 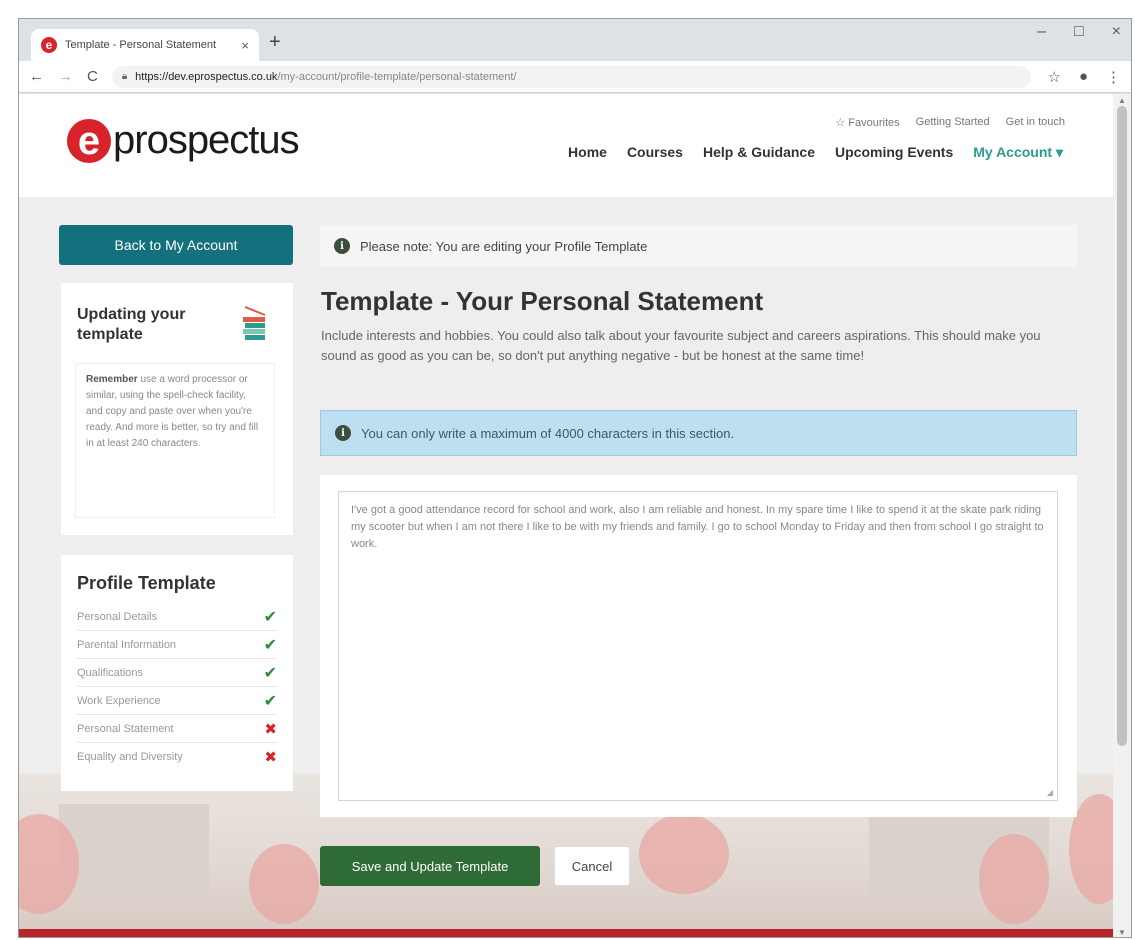 What do you see at coordinates (65, 76) in the screenshot?
I see `forward-arrow-icon: →` at bounding box center [65, 76].